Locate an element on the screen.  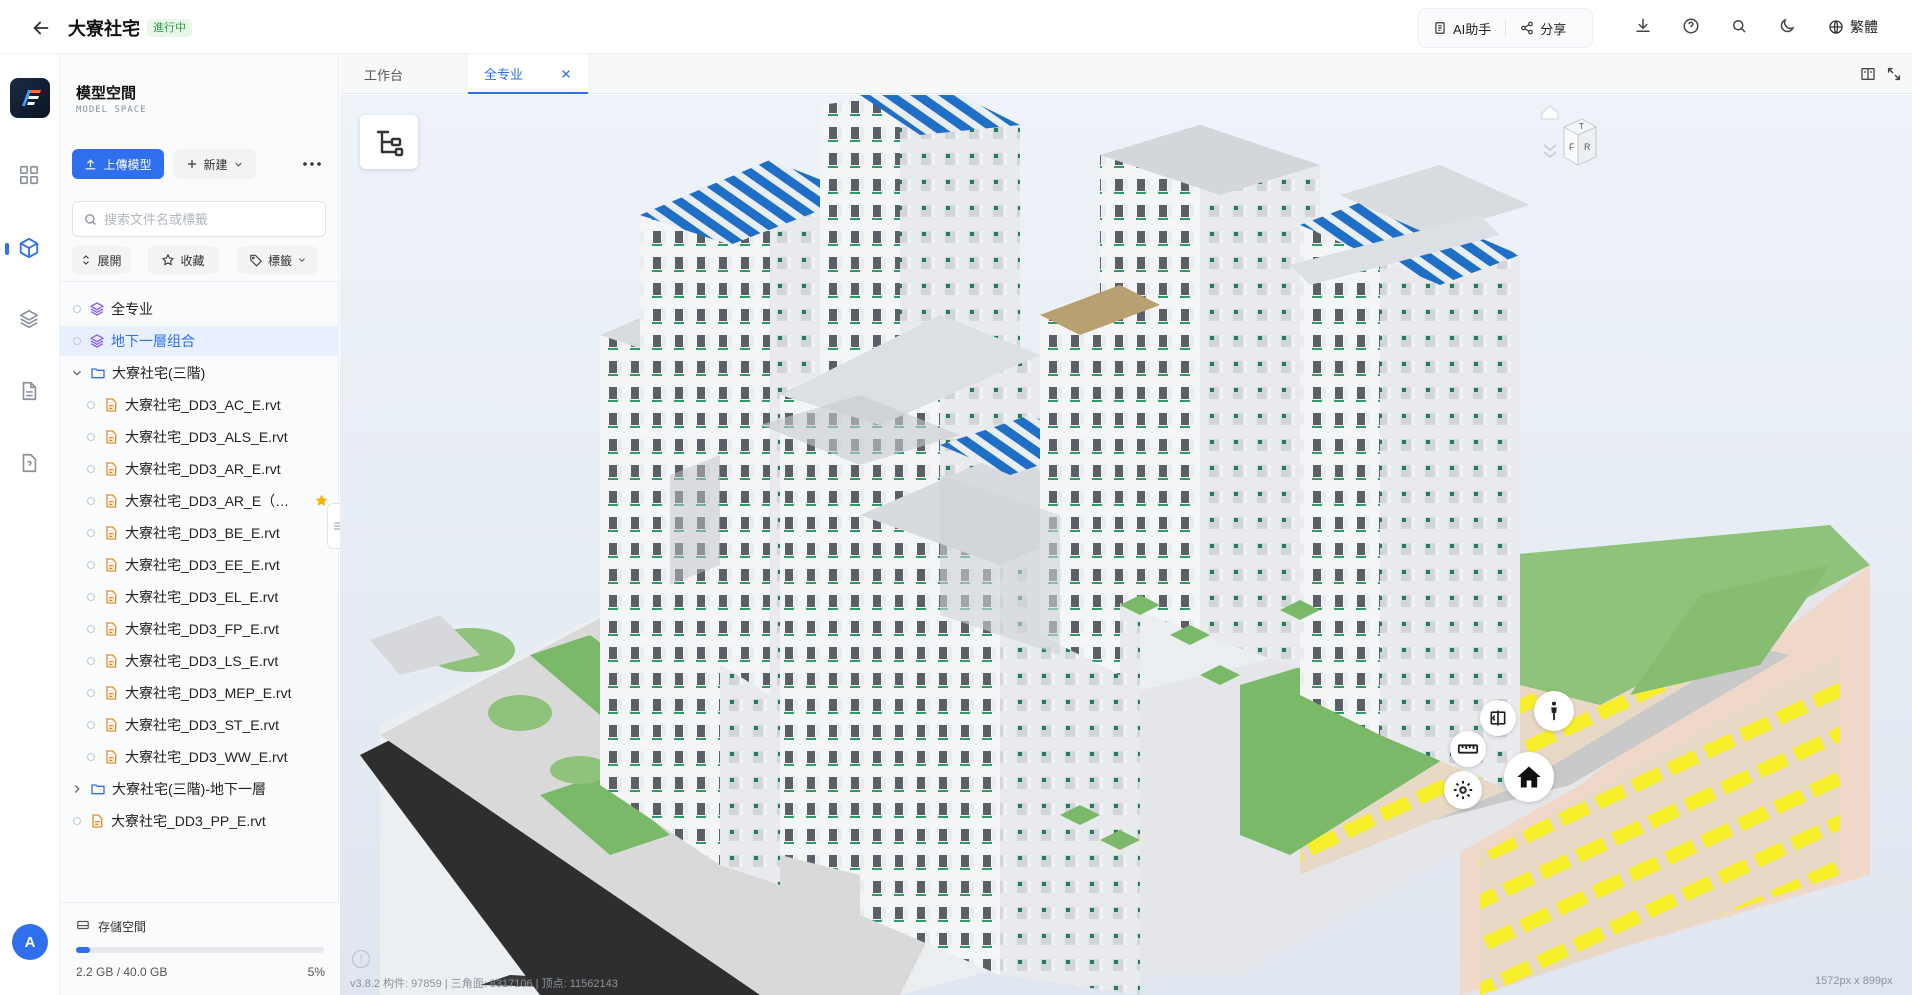
language-switch: 繁體 is located at coordinates (1853, 27).